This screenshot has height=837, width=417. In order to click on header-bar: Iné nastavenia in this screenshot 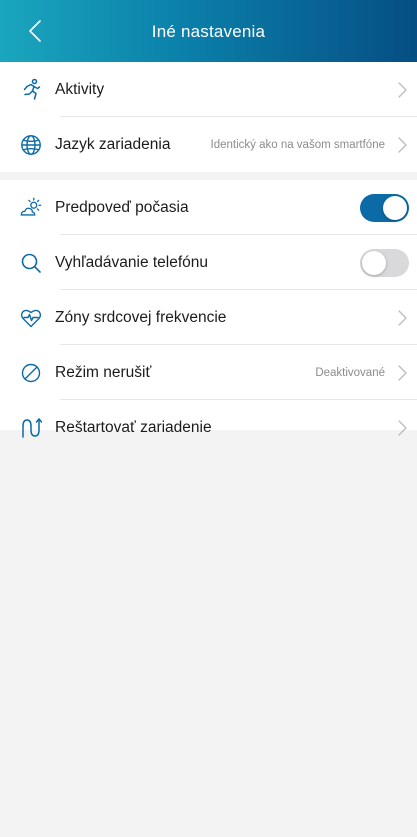, I will do `click(208, 31)`.